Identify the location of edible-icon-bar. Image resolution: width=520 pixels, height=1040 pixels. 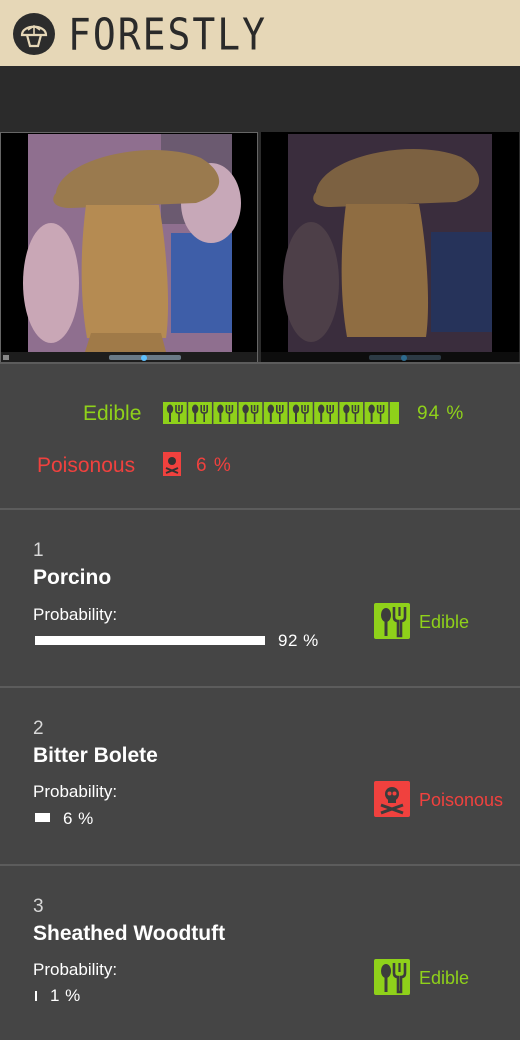
(281, 415).